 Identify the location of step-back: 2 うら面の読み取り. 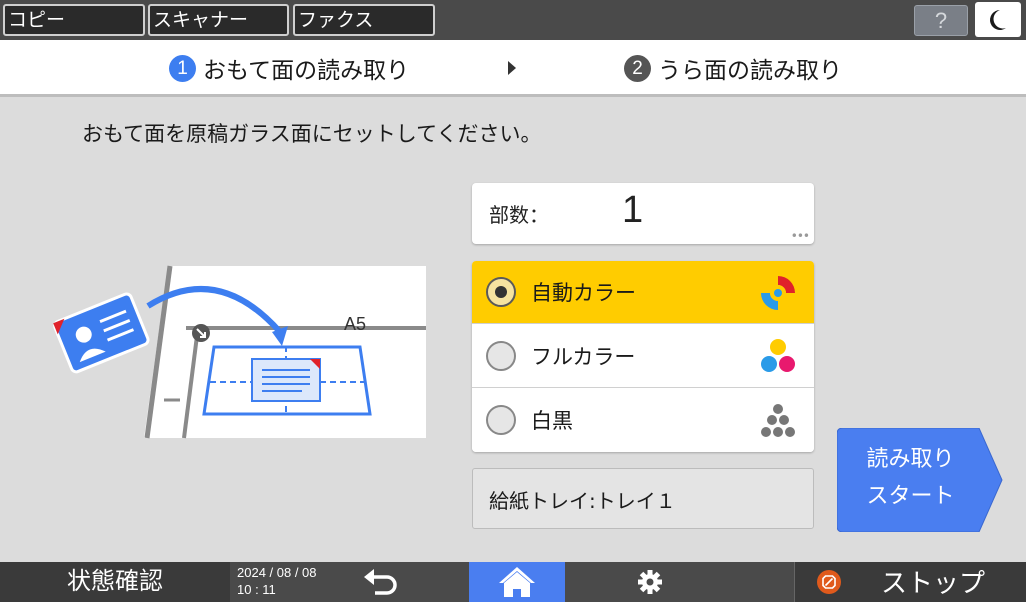
(733, 68).